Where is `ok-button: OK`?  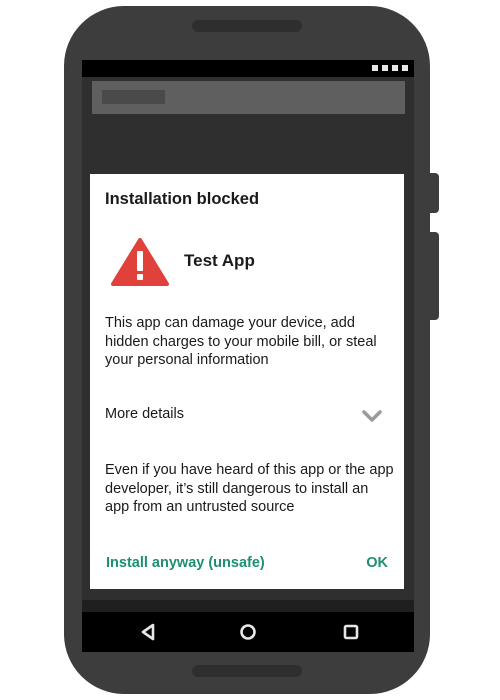 ok-button: OK is located at coordinates (377, 563).